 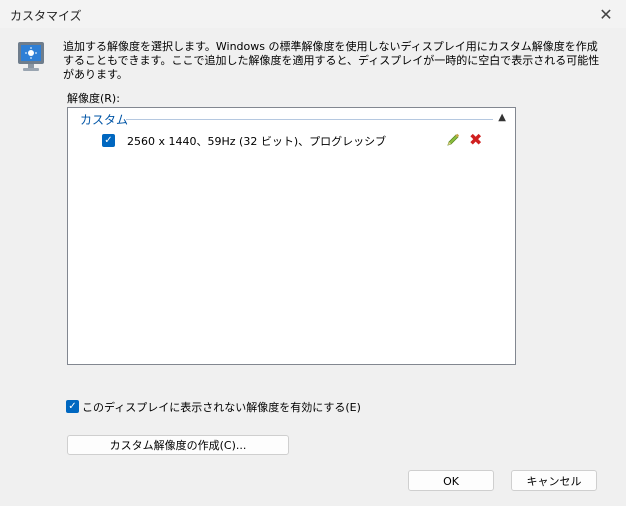 I want to click on enable-hidden-label: このディスプレイに表示されない解像度を有効にする(E), so click(x=221, y=407).